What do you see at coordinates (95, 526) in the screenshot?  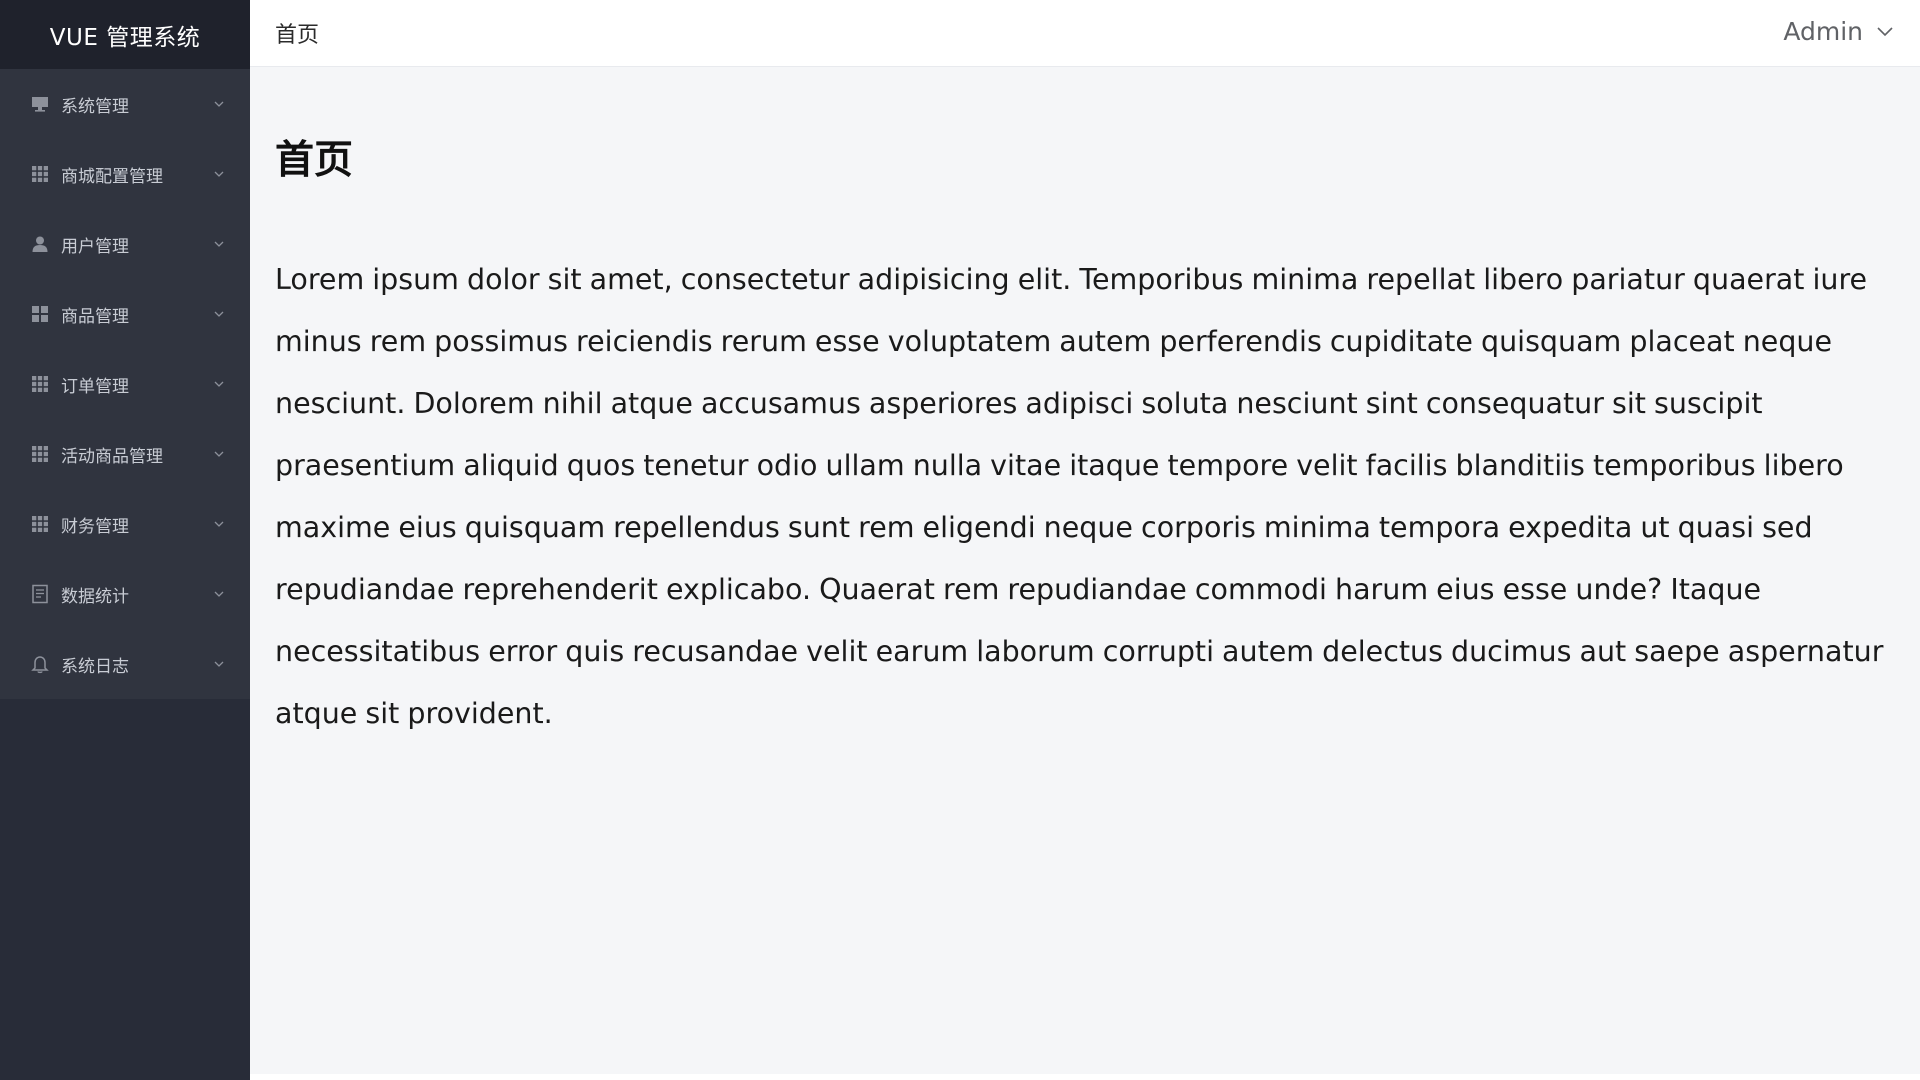 I see `sidebar-item-label: 财务管理` at bounding box center [95, 526].